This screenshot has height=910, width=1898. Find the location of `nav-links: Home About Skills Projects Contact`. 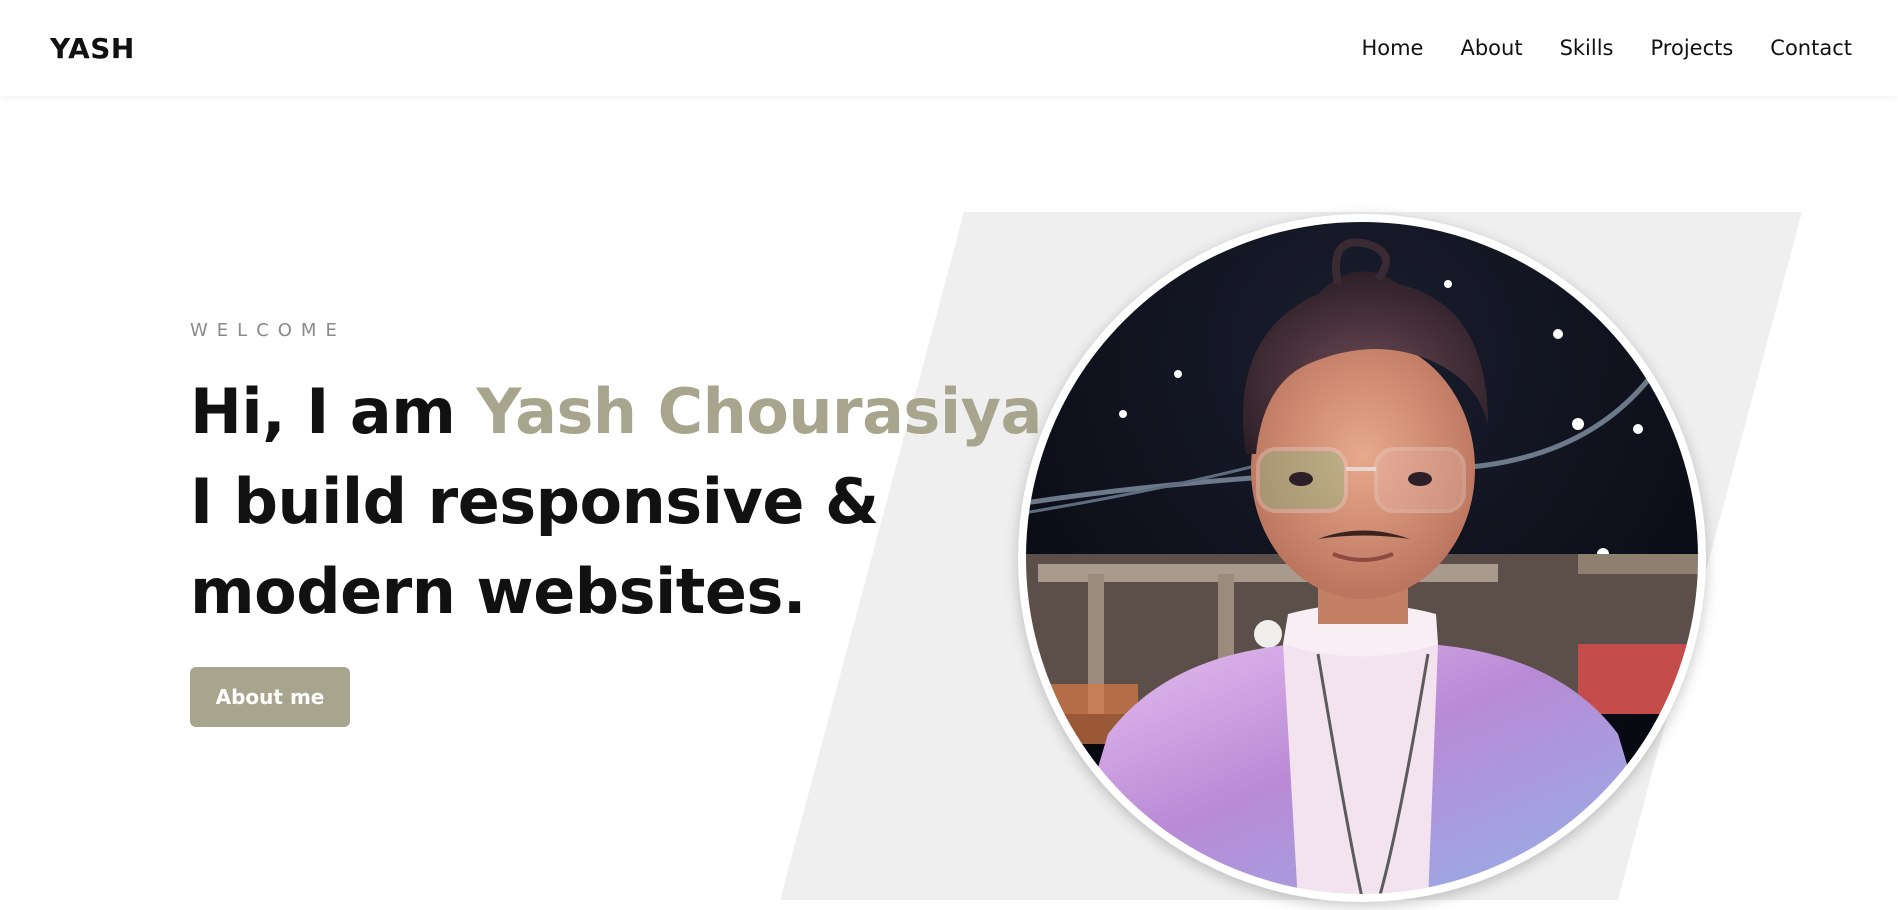

nav-links: Home About Skills Projects Contact is located at coordinates (1606, 48).